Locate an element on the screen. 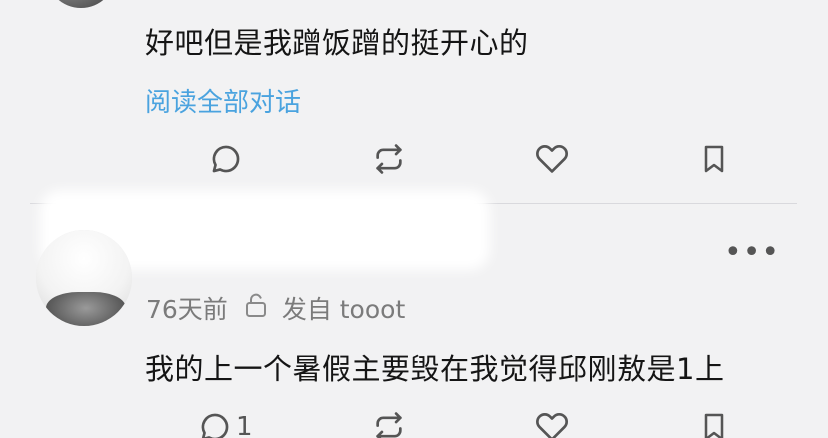 This screenshot has width=828, height=438. reply-button is located at coordinates (226, 159).